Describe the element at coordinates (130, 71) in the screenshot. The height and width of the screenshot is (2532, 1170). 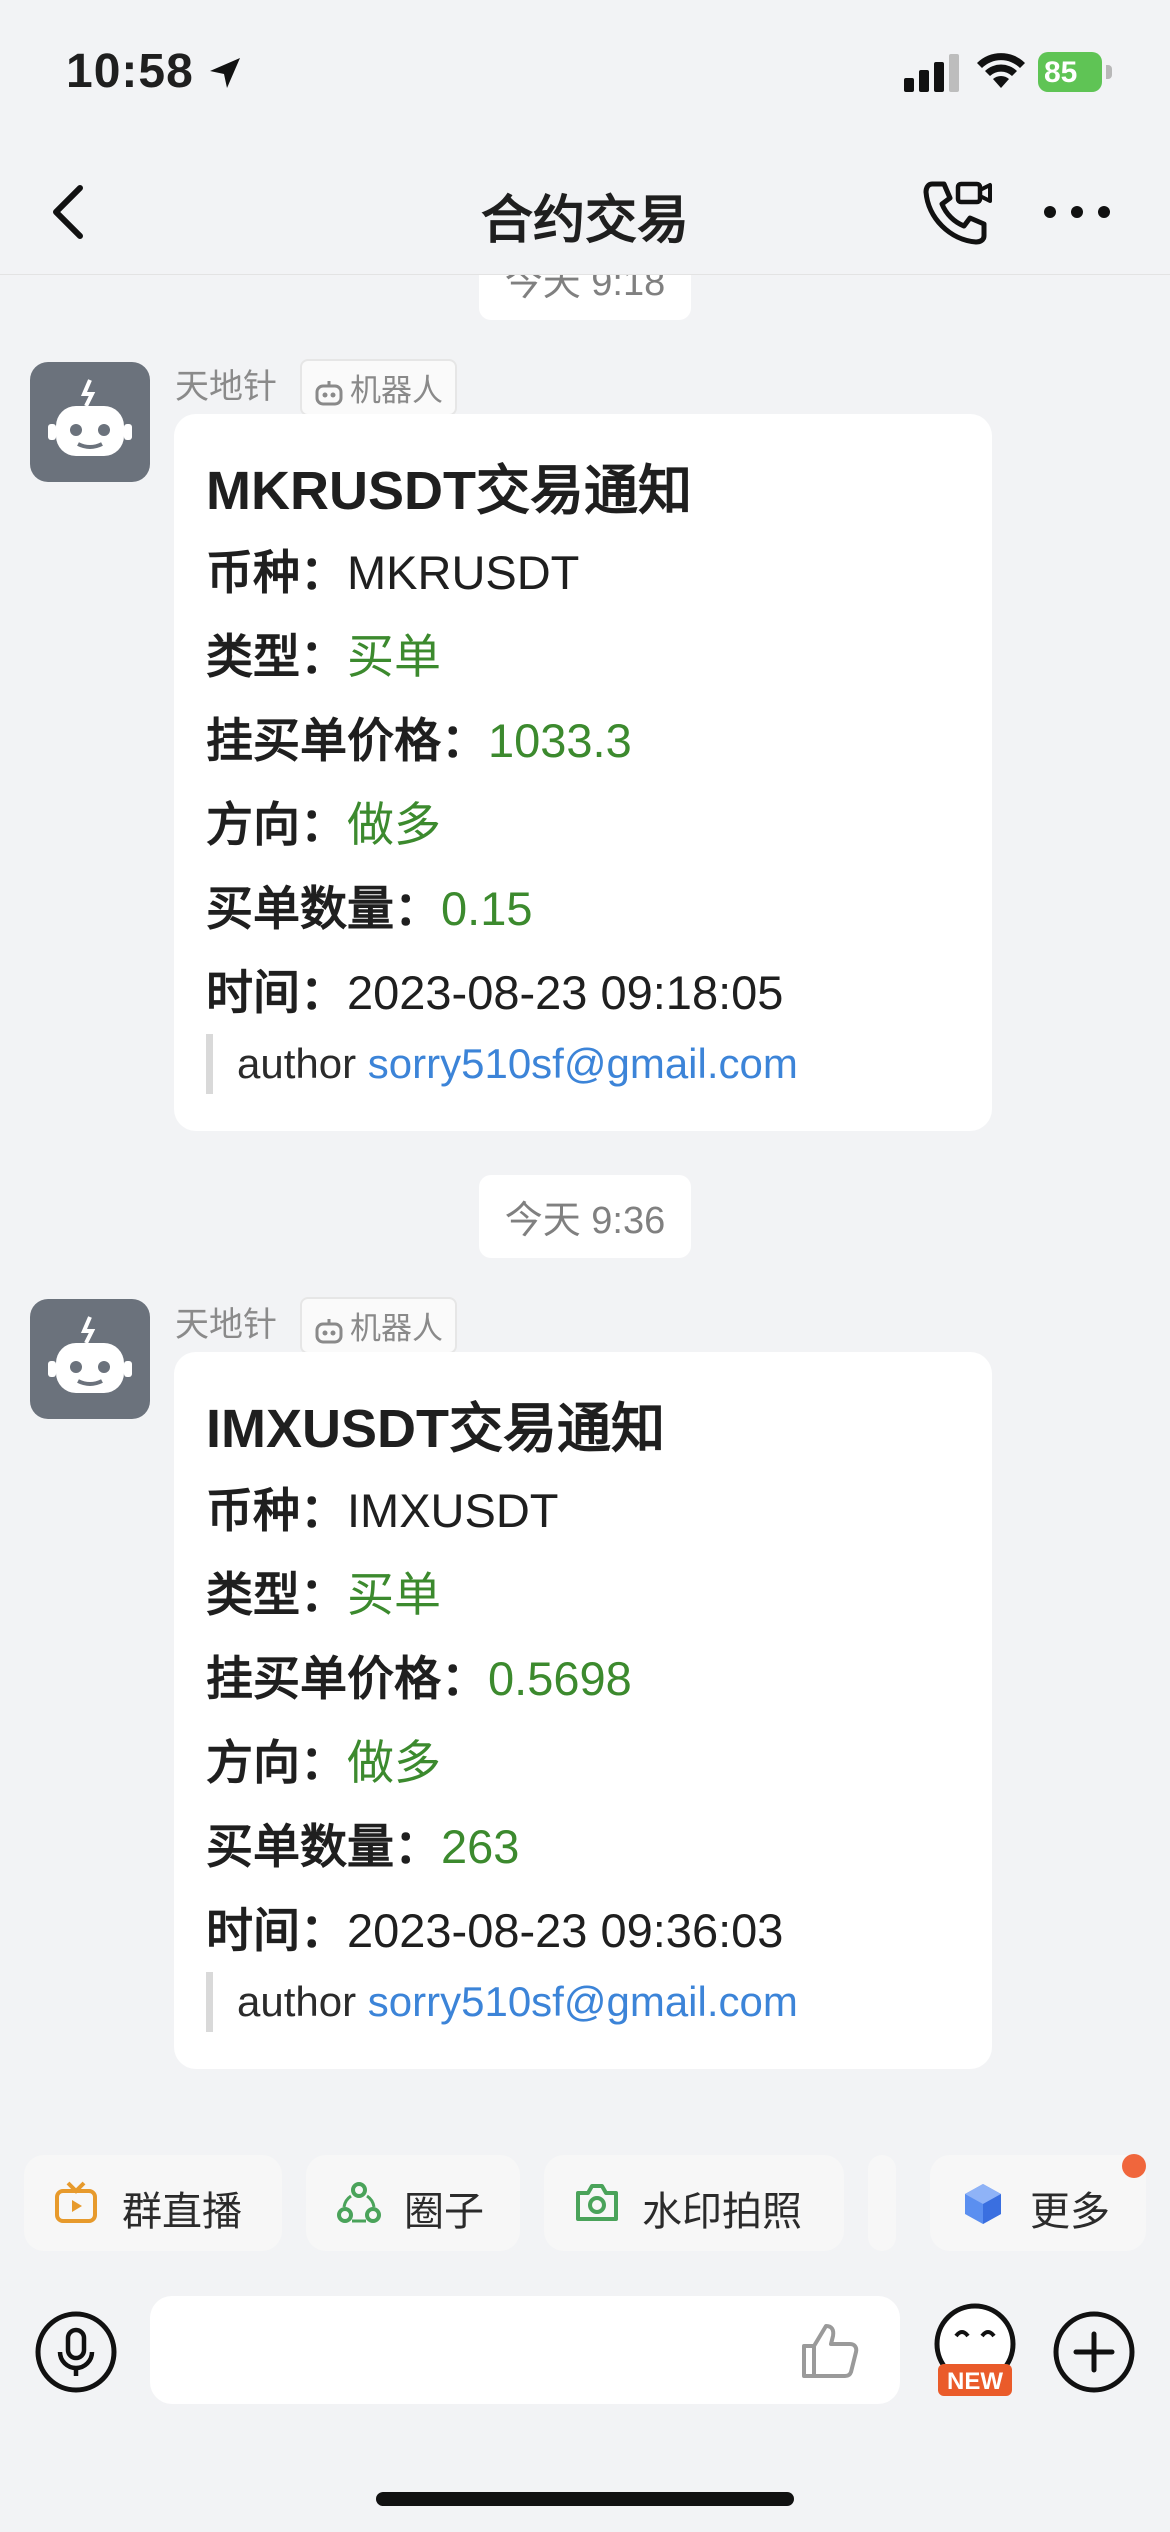
I see `status-time: 10:58` at that location.